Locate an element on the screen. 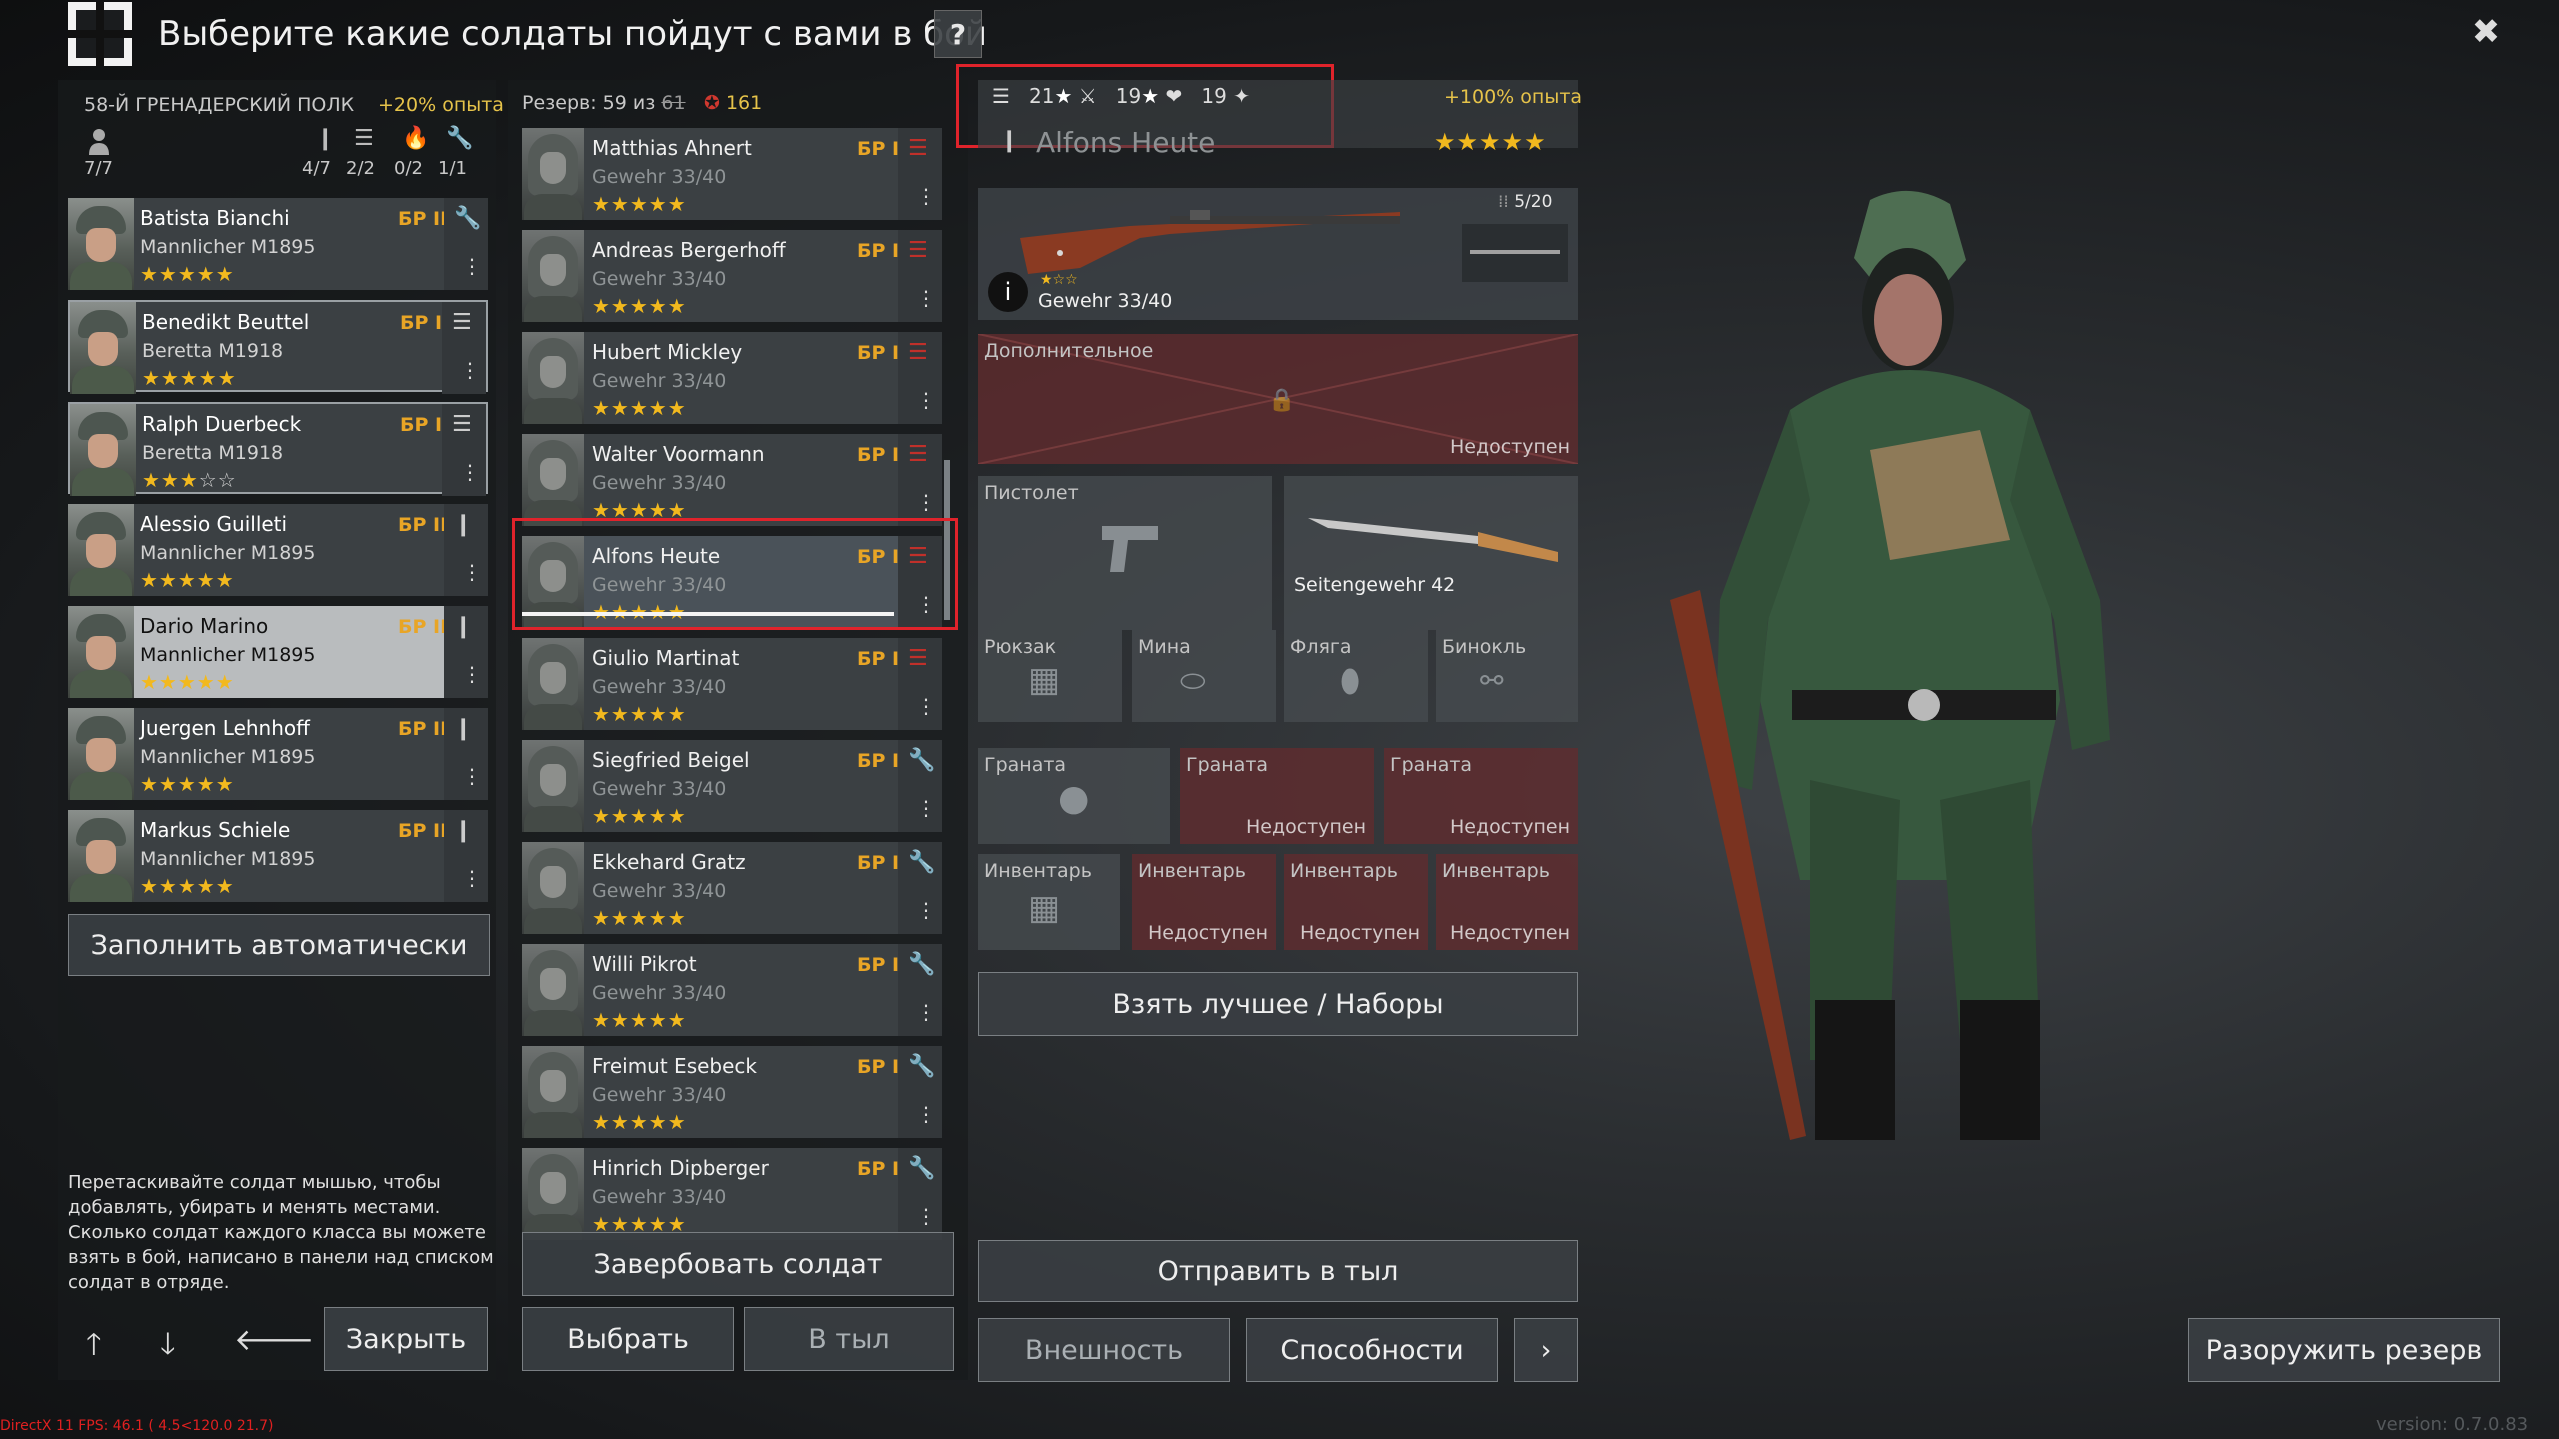 The height and width of the screenshot is (1439, 2559). reserve-soldier-row: Freimut Esebeck Gewehr 33/40 ★★★★★ БР I 🔧 ⋮ is located at coordinates (732, 1092).